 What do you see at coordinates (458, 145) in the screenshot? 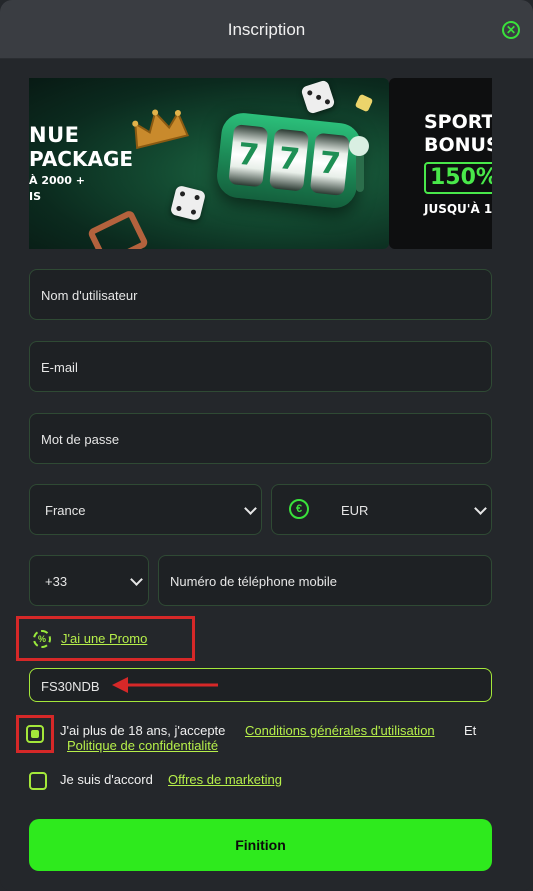
I see `banner-headline: BONUS` at bounding box center [458, 145].